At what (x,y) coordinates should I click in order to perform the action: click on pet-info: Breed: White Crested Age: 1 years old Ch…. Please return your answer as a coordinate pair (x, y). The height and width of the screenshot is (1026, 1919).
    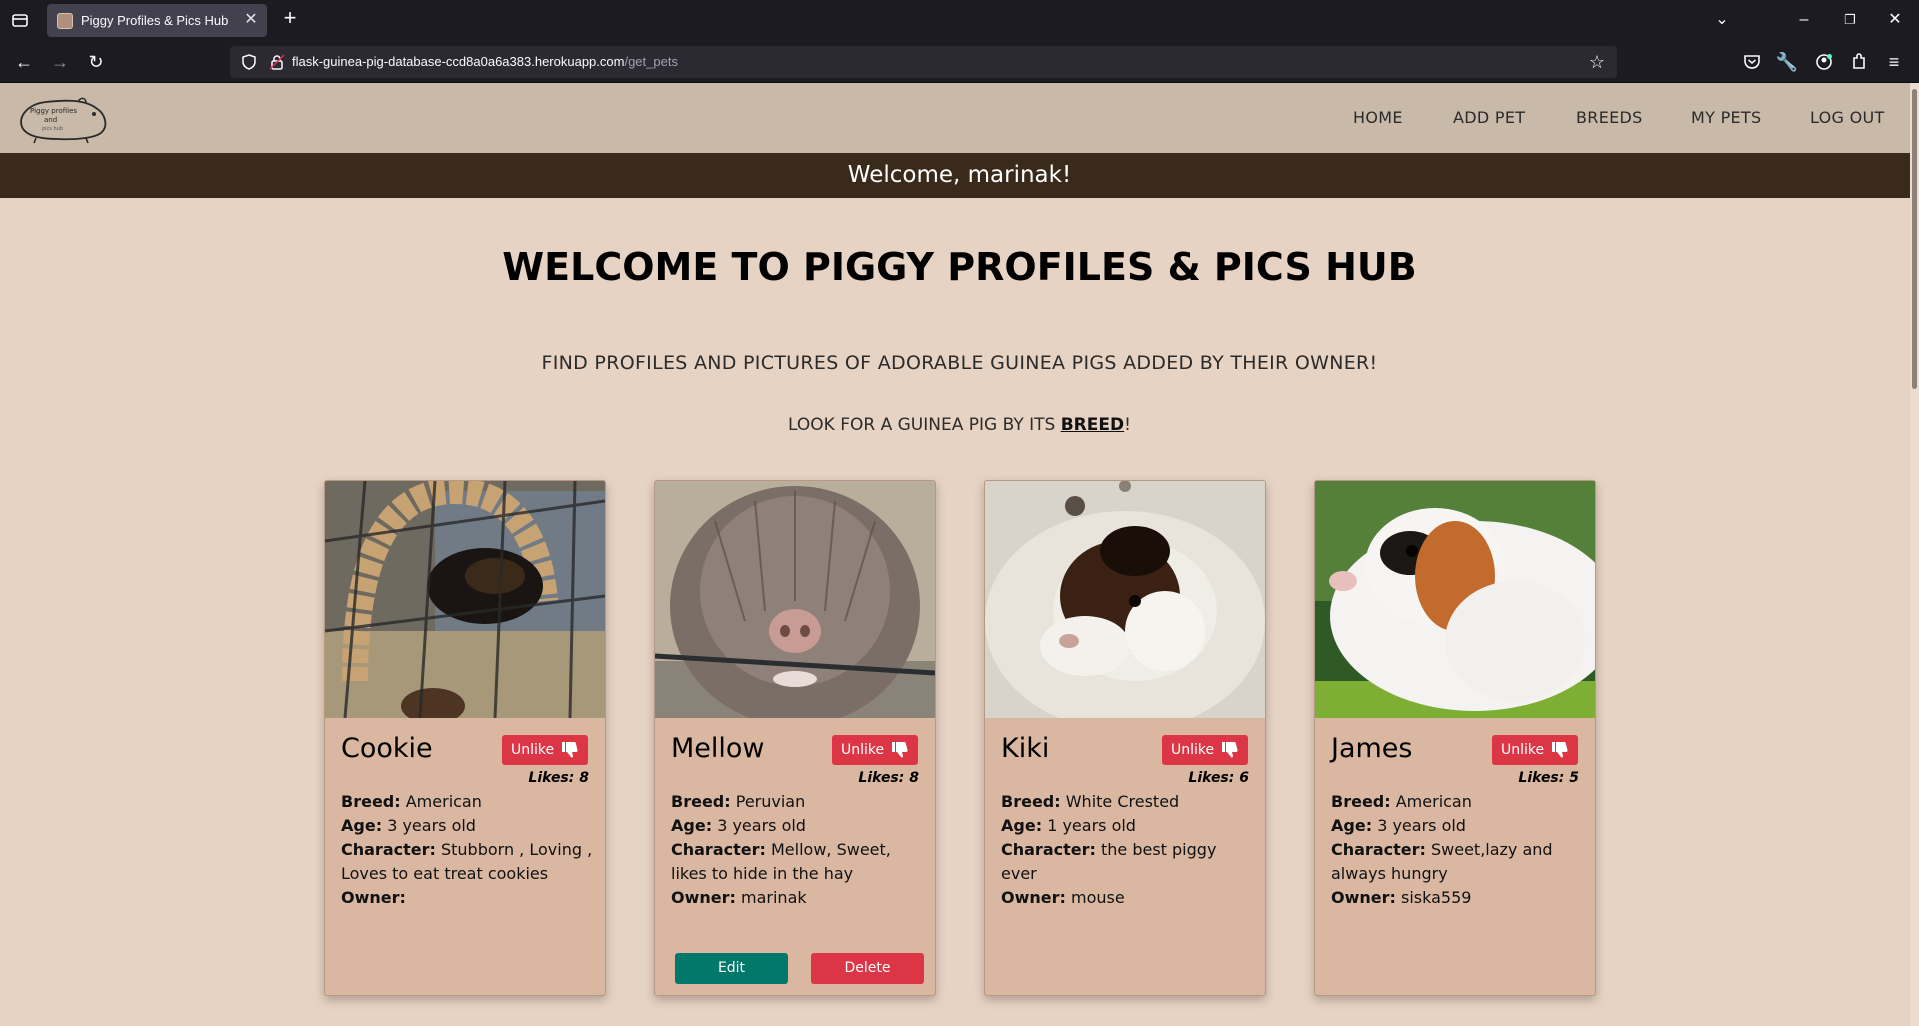
    Looking at the image, I should click on (1127, 850).